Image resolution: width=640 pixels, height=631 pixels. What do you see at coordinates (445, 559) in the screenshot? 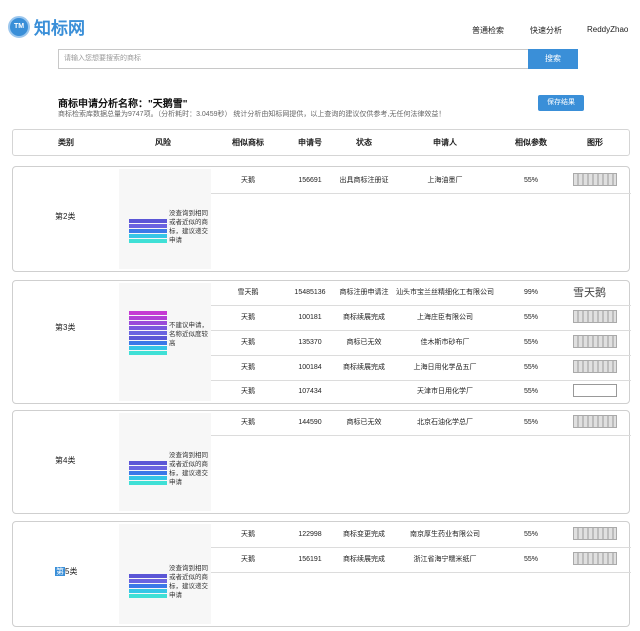
I see `applicant: 浙江省海宁糯米纸厂` at bounding box center [445, 559].